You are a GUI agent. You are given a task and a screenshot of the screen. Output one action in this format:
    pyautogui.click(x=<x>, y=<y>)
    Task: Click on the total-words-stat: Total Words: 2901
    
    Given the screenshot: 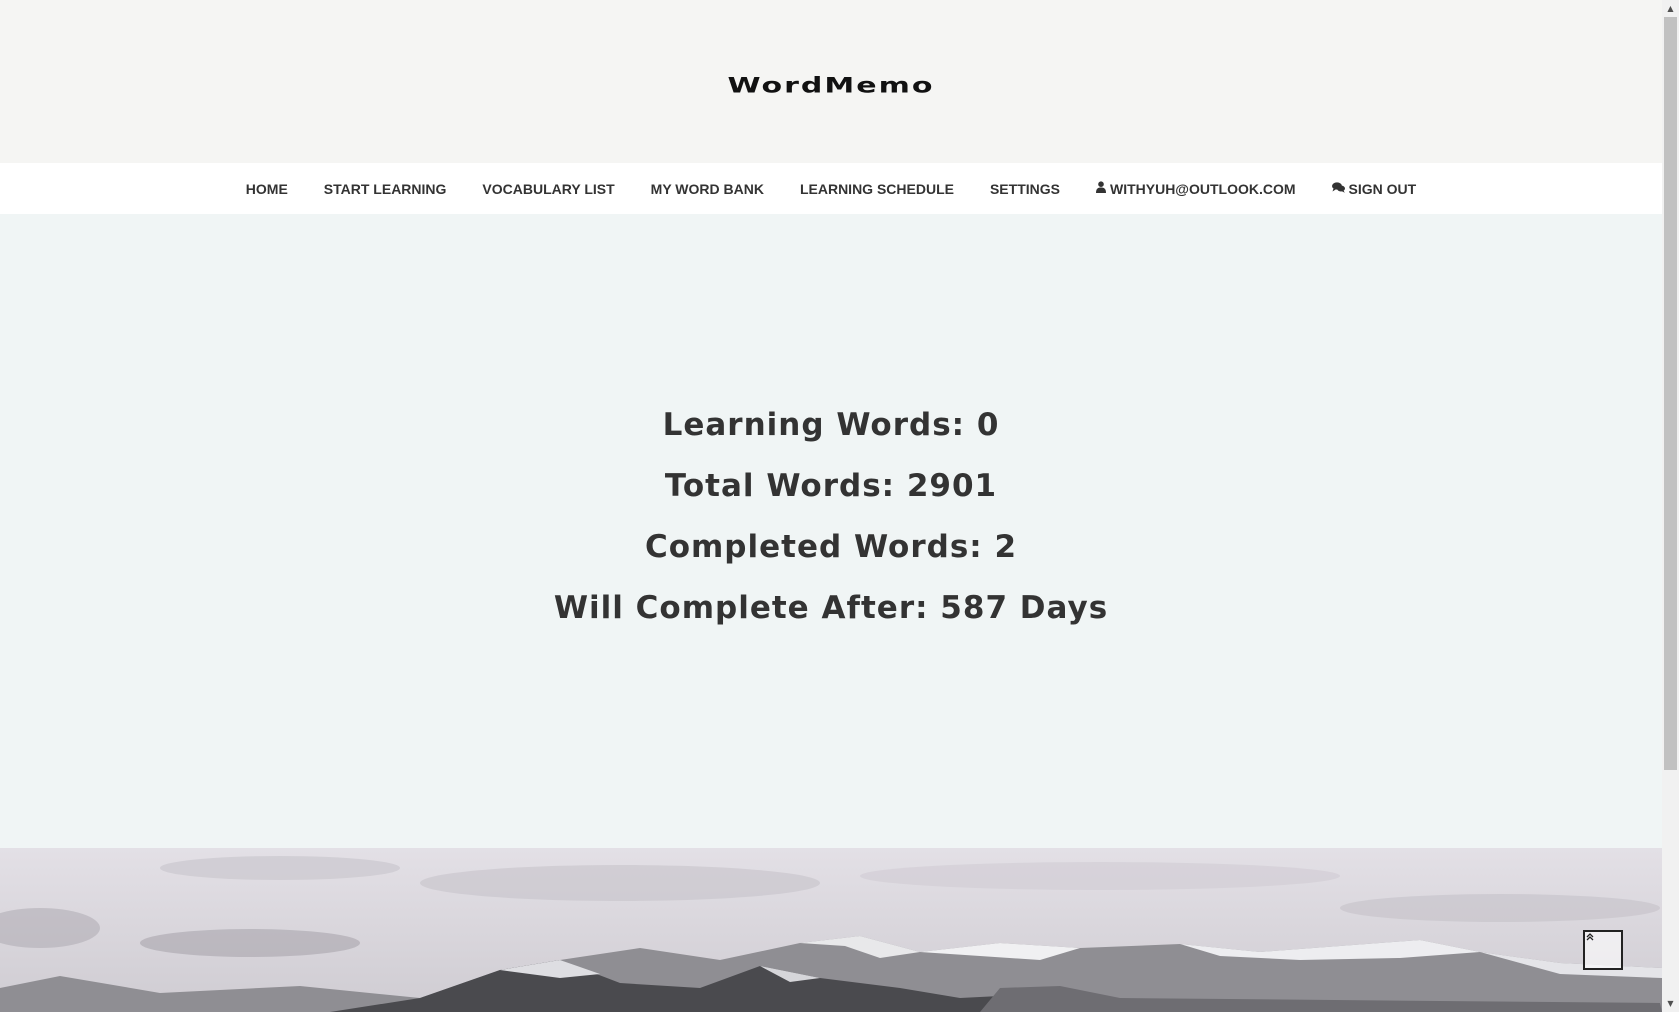 What is the action you would take?
    pyautogui.click(x=831, y=486)
    